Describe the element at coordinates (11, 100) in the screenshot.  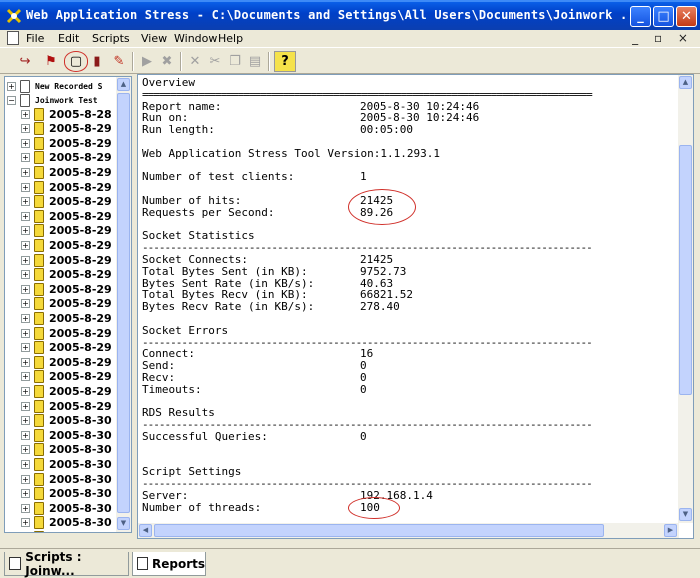
I see `collapse-icon: −` at that location.